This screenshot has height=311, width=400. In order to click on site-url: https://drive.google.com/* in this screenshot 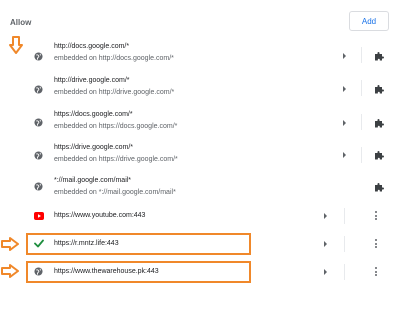, I will do `click(93, 147)`.